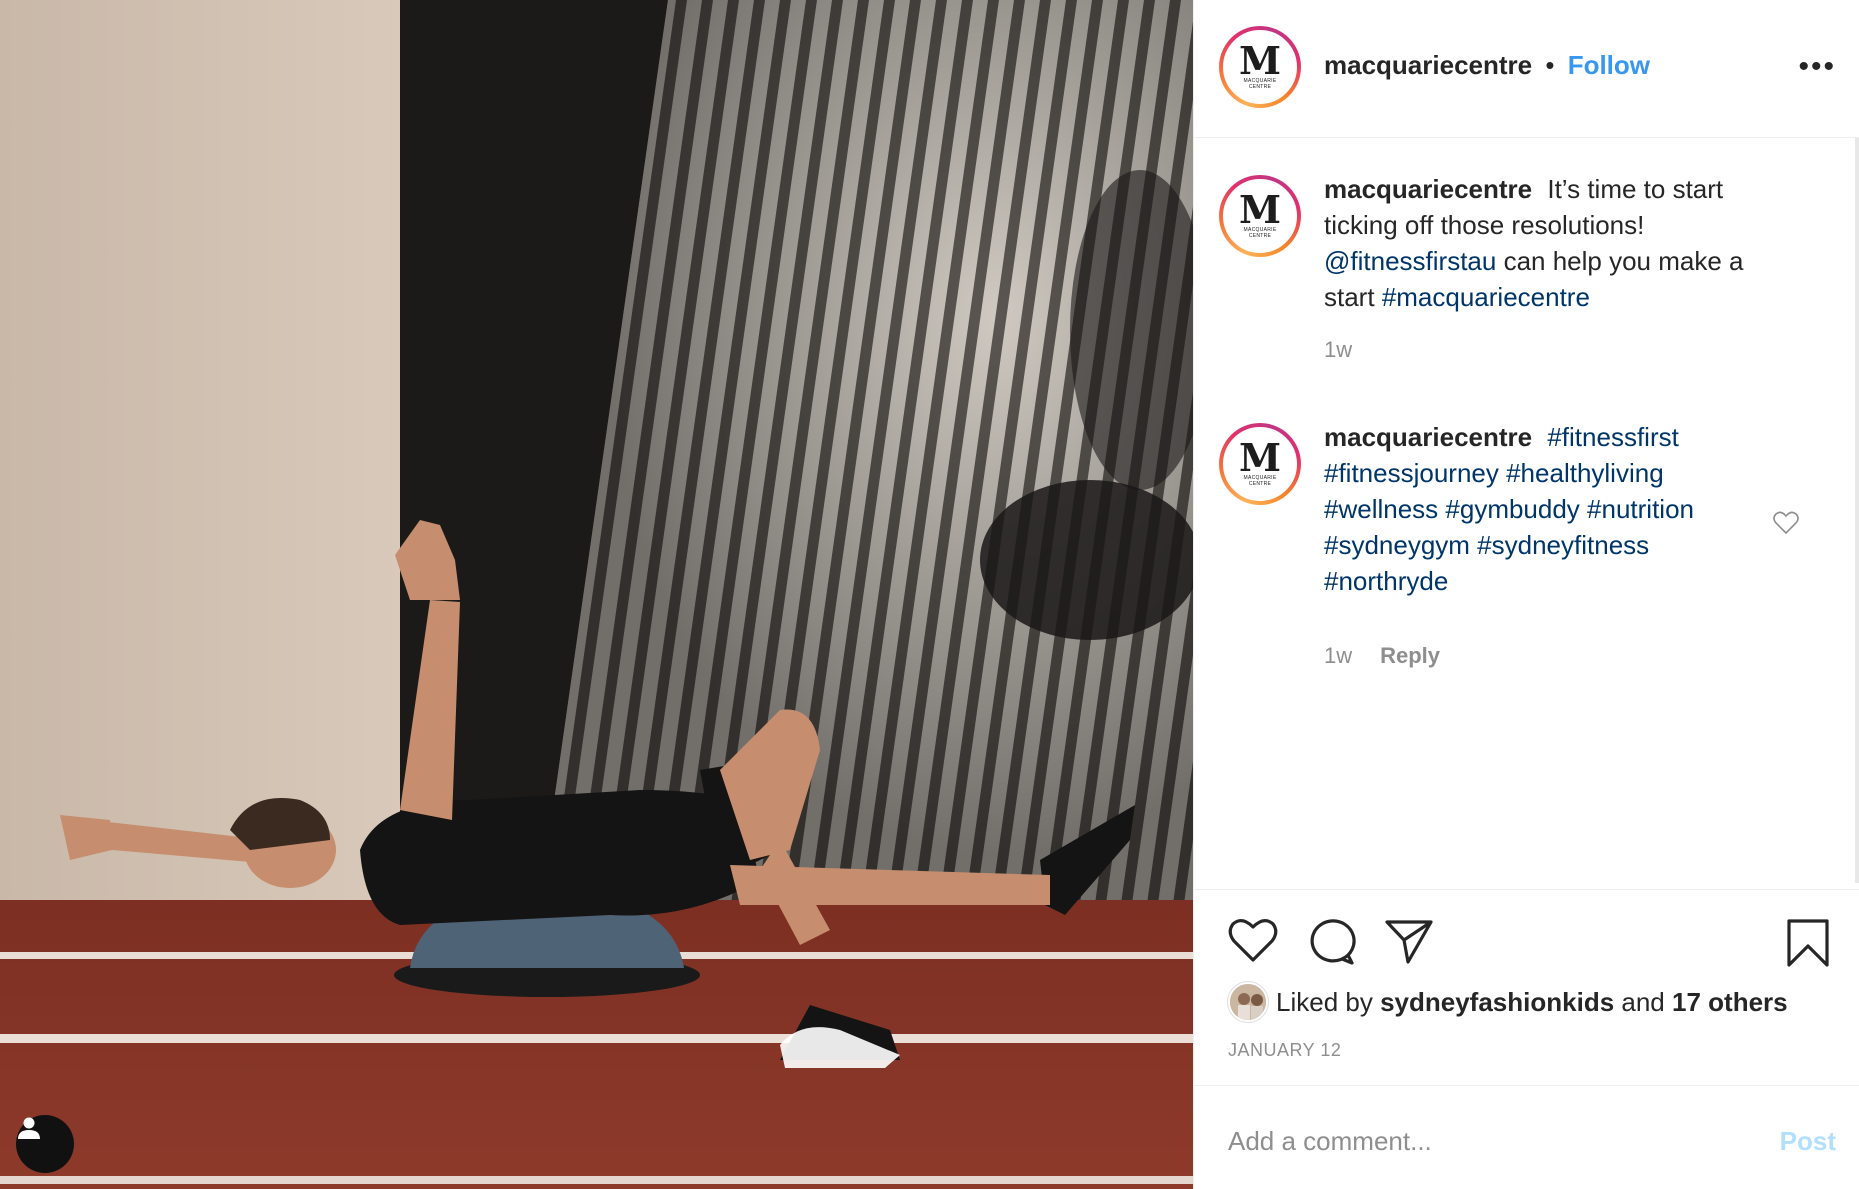 The height and width of the screenshot is (1189, 1859). I want to click on comment-author-avatar: M MACQUARIE CENTRE, so click(1260, 464).